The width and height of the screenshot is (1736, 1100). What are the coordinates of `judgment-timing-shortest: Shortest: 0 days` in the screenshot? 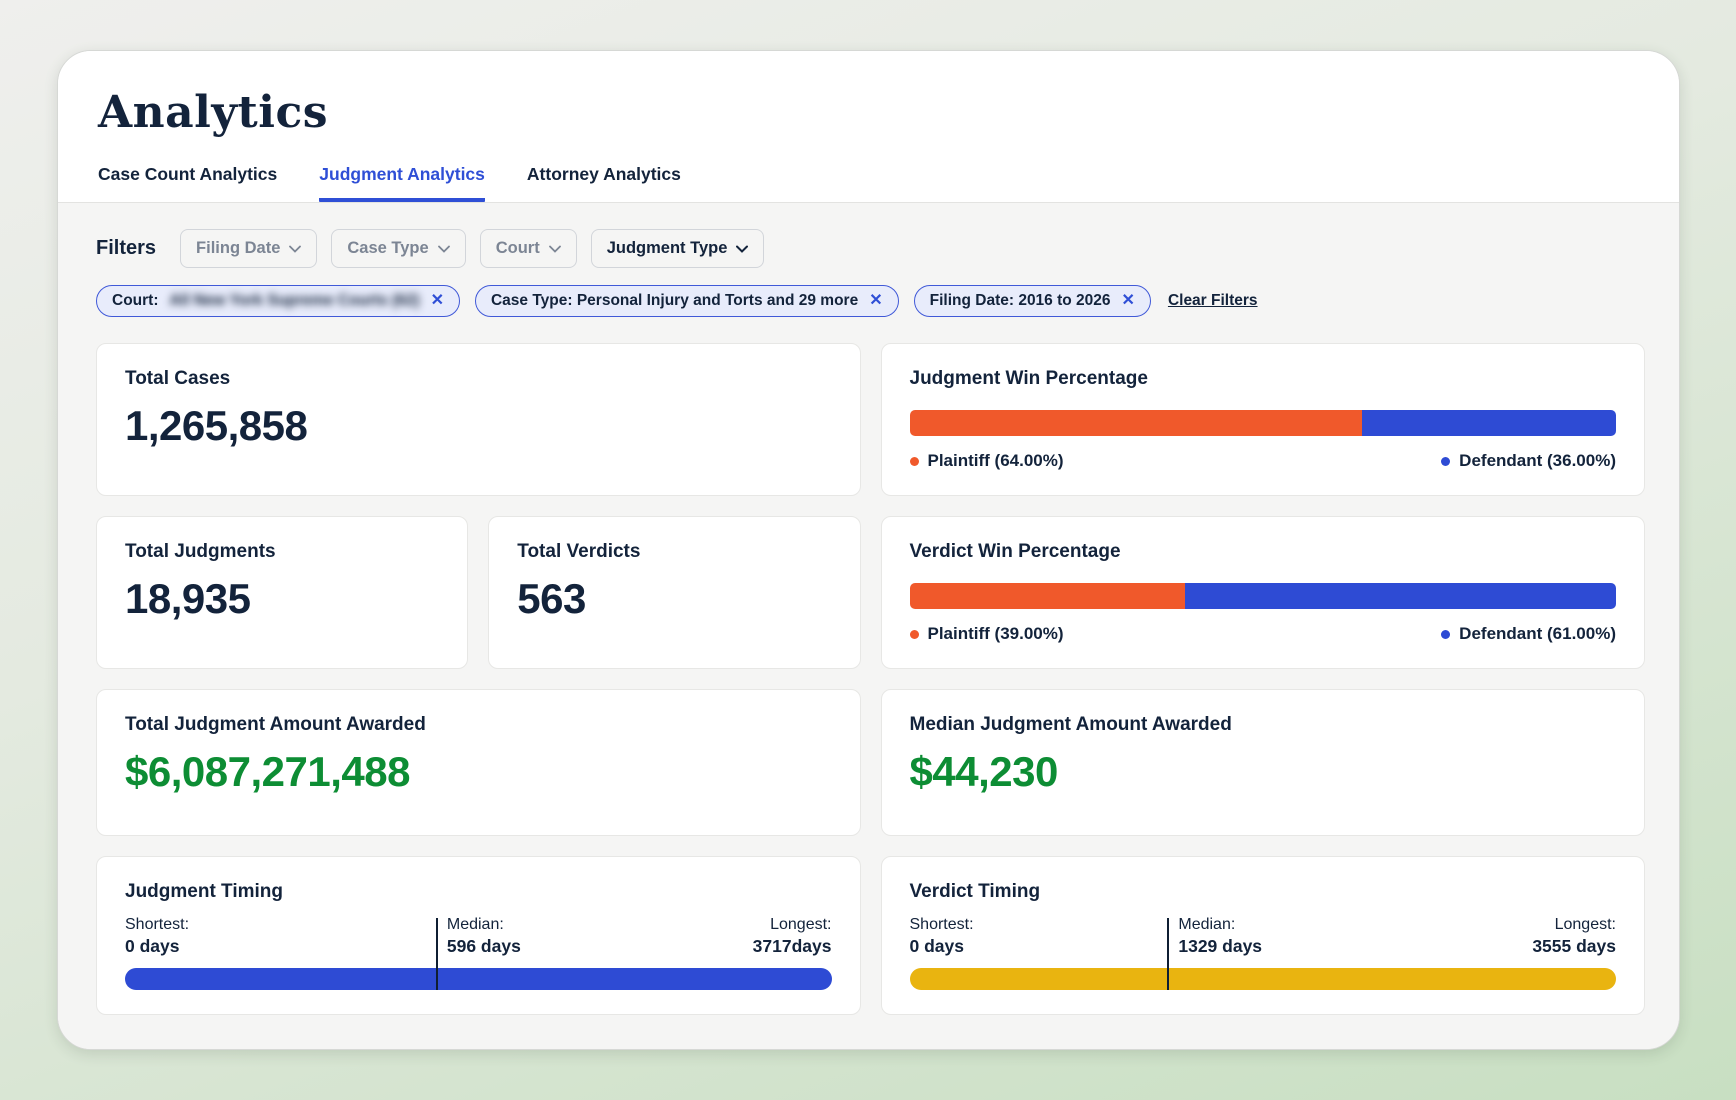 It's located at (157, 936).